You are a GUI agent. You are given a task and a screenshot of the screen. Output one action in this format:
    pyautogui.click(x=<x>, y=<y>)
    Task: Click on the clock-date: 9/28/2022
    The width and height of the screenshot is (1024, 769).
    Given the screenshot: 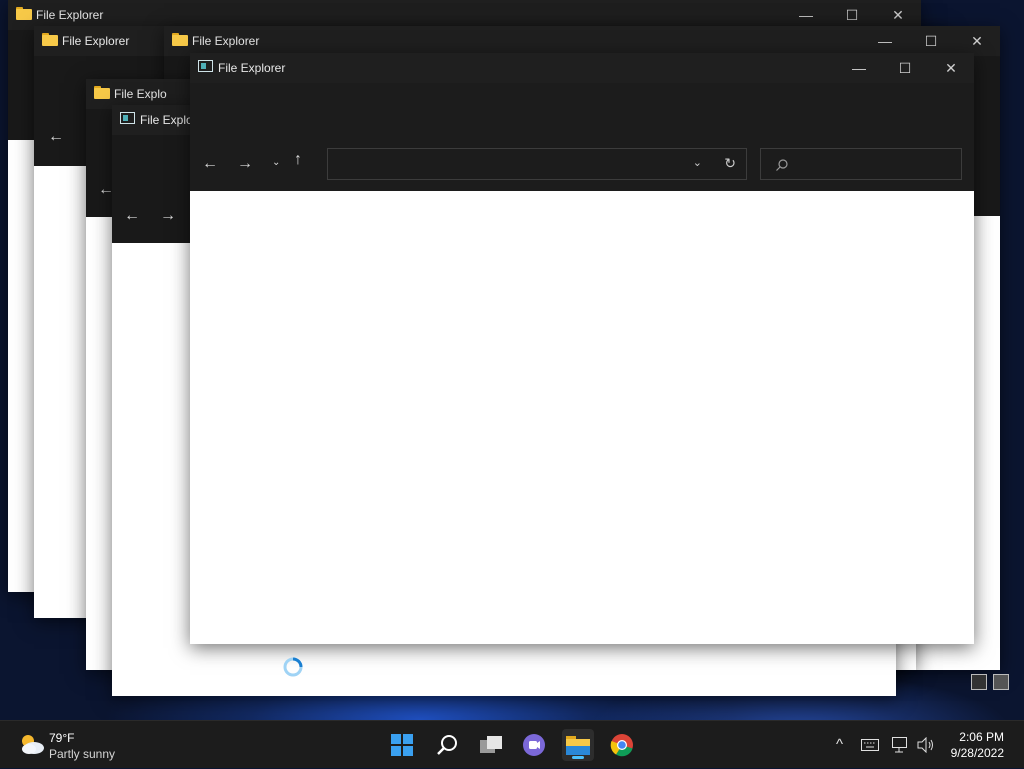 What is the action you would take?
    pyautogui.click(x=977, y=753)
    